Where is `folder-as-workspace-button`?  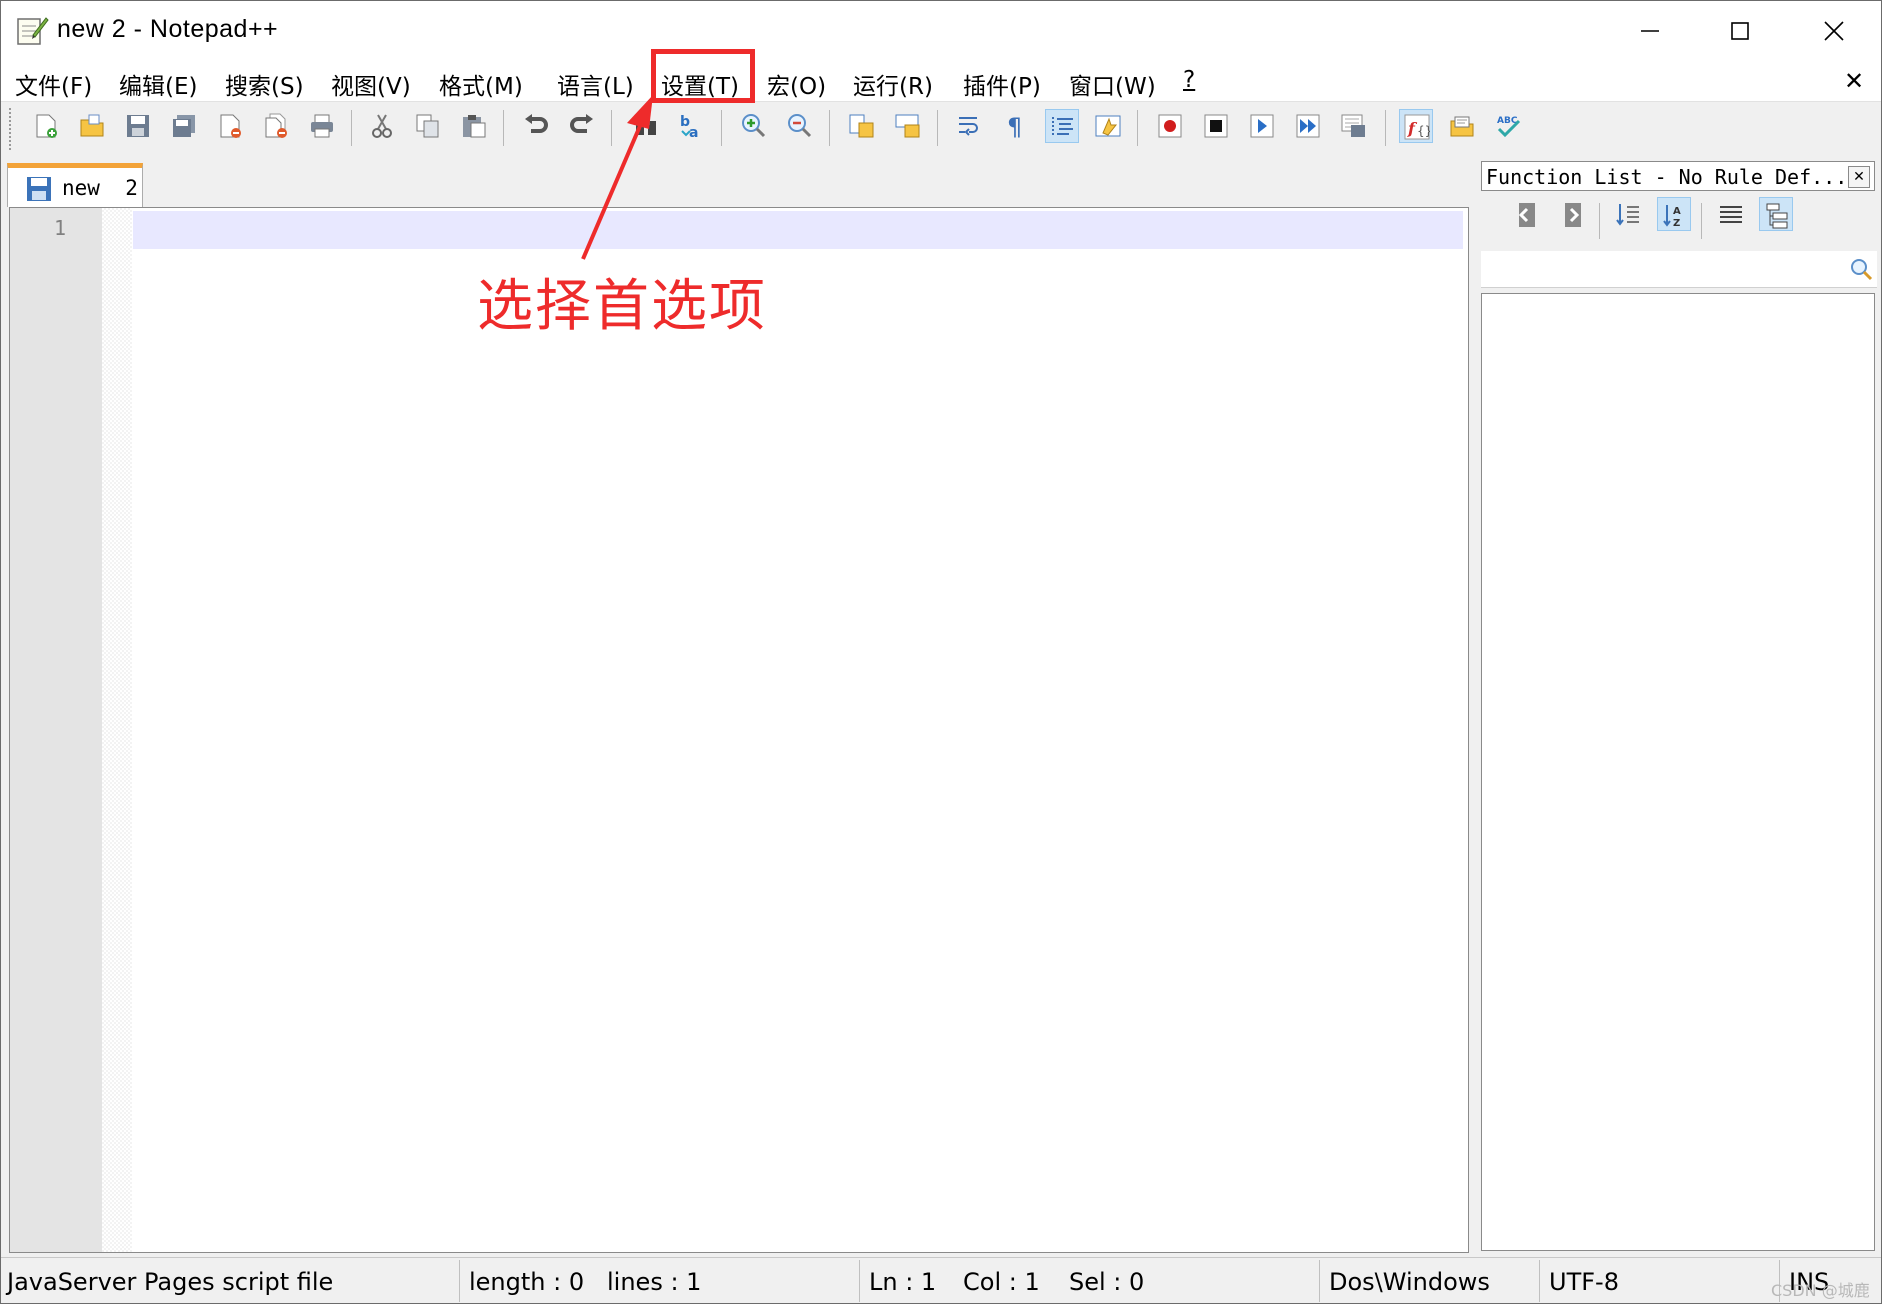 folder-as-workspace-button is located at coordinates (1108, 126).